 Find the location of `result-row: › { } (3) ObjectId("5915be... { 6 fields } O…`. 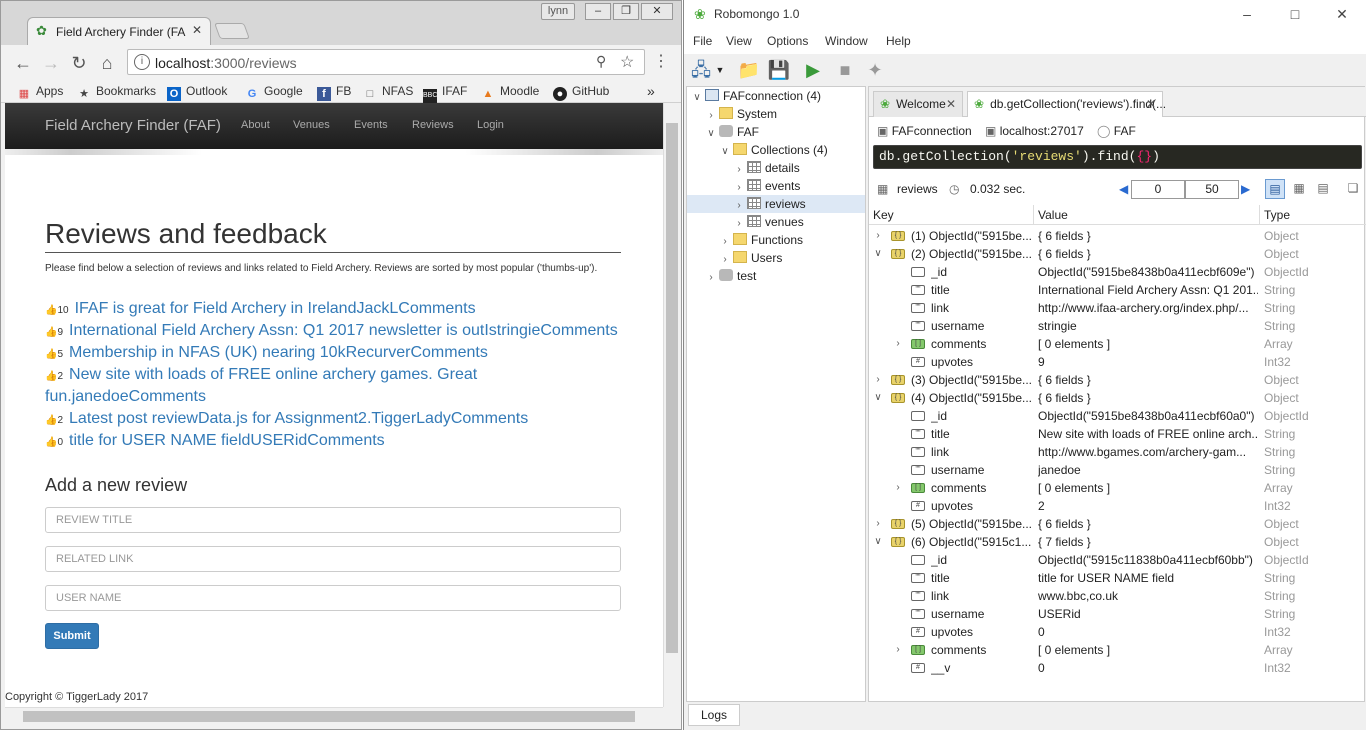

result-row: › { } (3) ObjectId("5915be... { 6 fields } O… is located at coordinates (1117, 380).